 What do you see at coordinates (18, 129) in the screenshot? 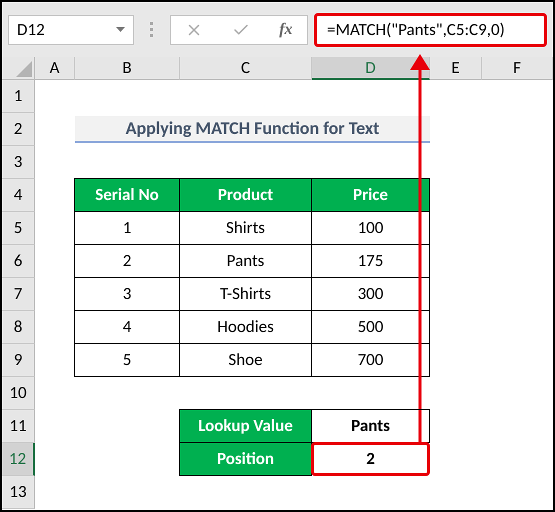
I see `row-header: 2` at bounding box center [18, 129].